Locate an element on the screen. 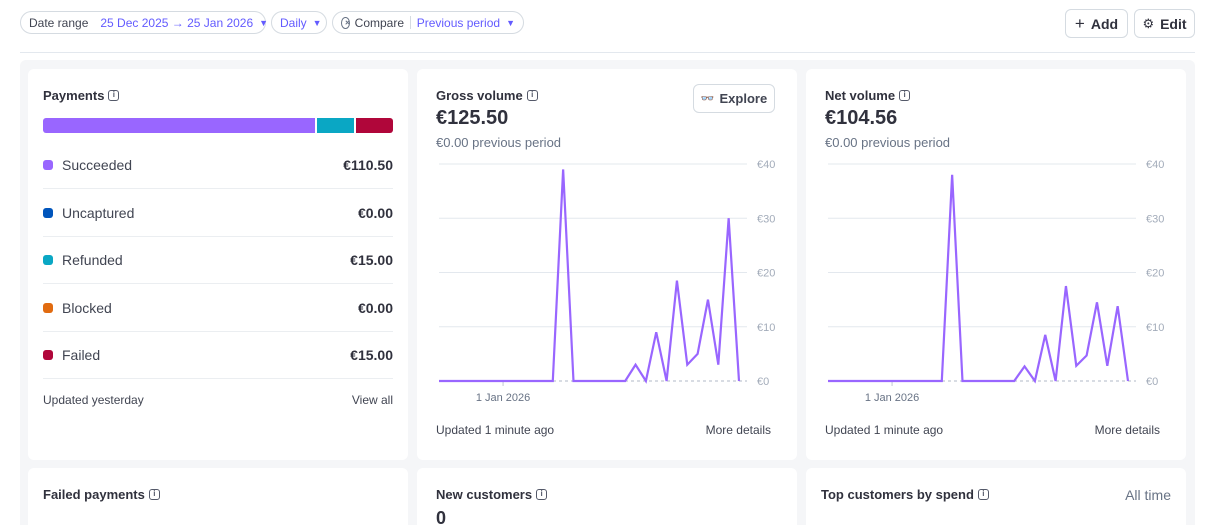  date-range-filter: Date range 25 Dec 2025 → 25 Jan 2026 ▼ is located at coordinates (144, 22).